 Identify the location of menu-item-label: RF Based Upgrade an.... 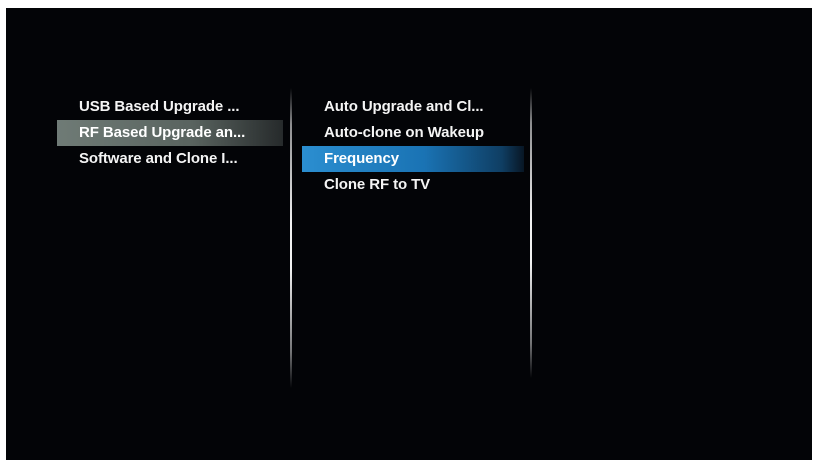
(162, 132).